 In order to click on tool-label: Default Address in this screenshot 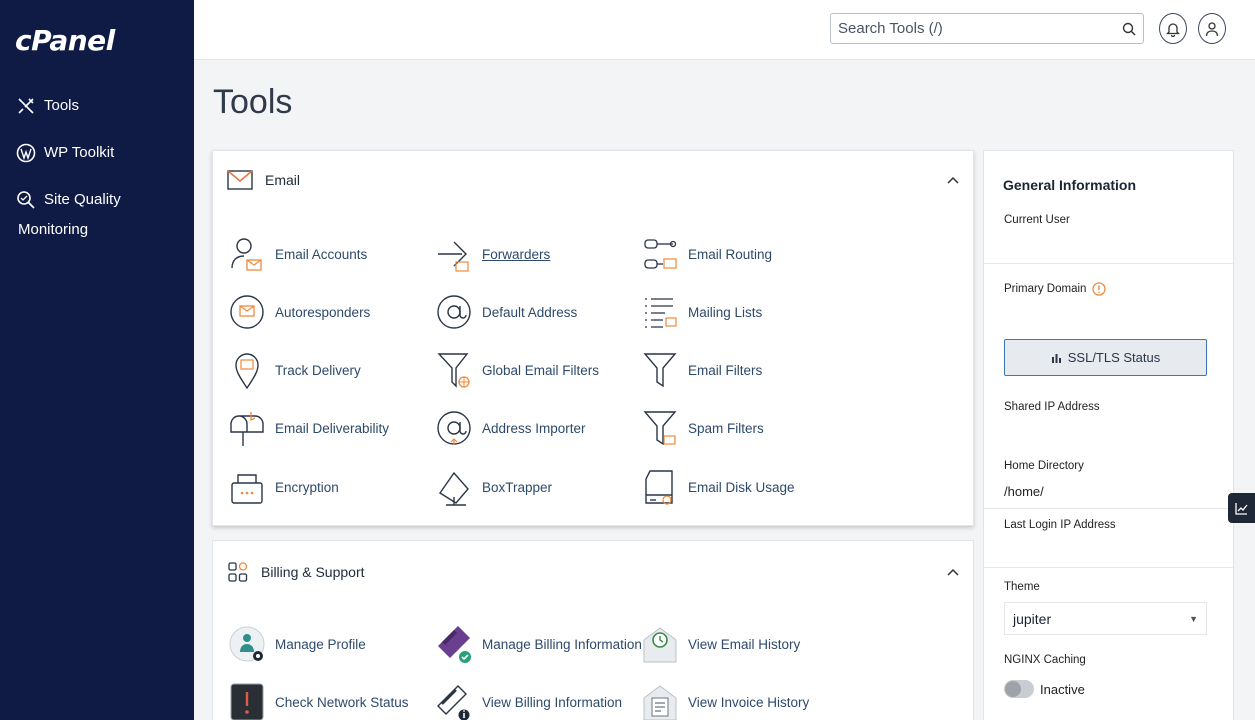, I will do `click(530, 312)`.